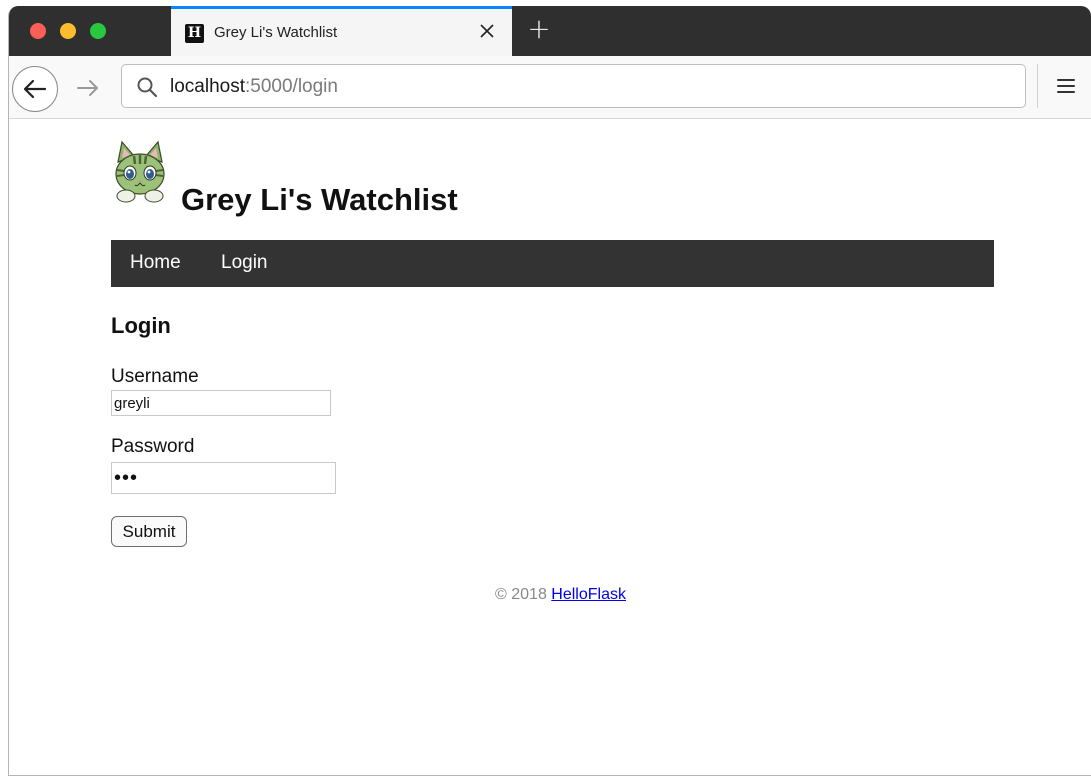 The width and height of the screenshot is (1091, 776). I want to click on password-label: Password, so click(153, 446).